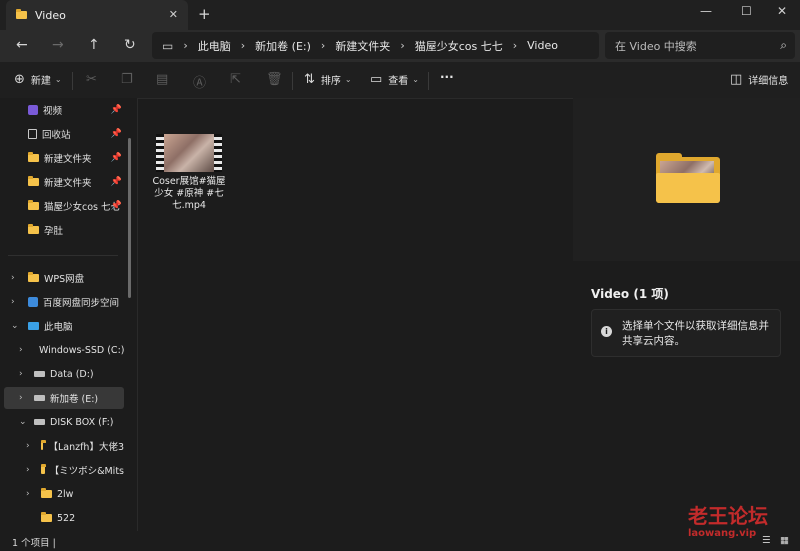 The image size is (800, 551). What do you see at coordinates (189, 193) in the screenshot?
I see `file-name: Coser展馆#猫屋少女 #原神 #七七.mp4` at bounding box center [189, 193].